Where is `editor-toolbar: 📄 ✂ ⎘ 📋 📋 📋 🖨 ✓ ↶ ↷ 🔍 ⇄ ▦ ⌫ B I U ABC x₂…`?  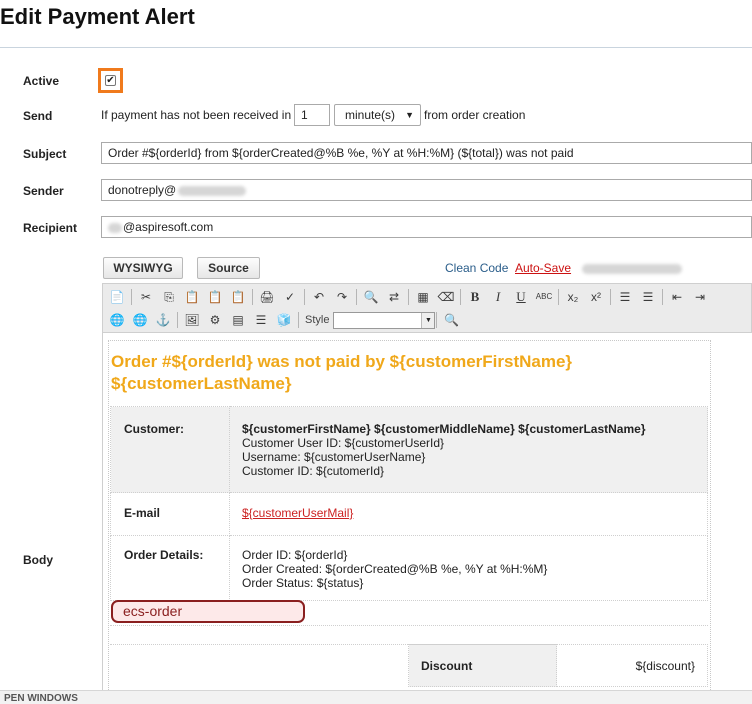 editor-toolbar: 📄 ✂ ⎘ 📋 📋 📋 🖨 ✓ ↶ ↷ 🔍 ⇄ ▦ ⌫ B I U ABC x₂… is located at coordinates (427, 308).